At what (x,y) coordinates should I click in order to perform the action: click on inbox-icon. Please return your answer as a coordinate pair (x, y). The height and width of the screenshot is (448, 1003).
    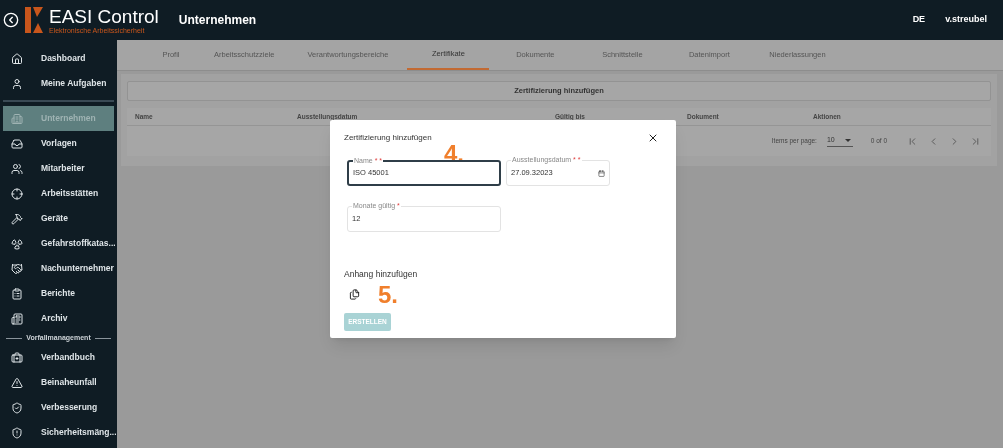
    Looking at the image, I should click on (17, 143).